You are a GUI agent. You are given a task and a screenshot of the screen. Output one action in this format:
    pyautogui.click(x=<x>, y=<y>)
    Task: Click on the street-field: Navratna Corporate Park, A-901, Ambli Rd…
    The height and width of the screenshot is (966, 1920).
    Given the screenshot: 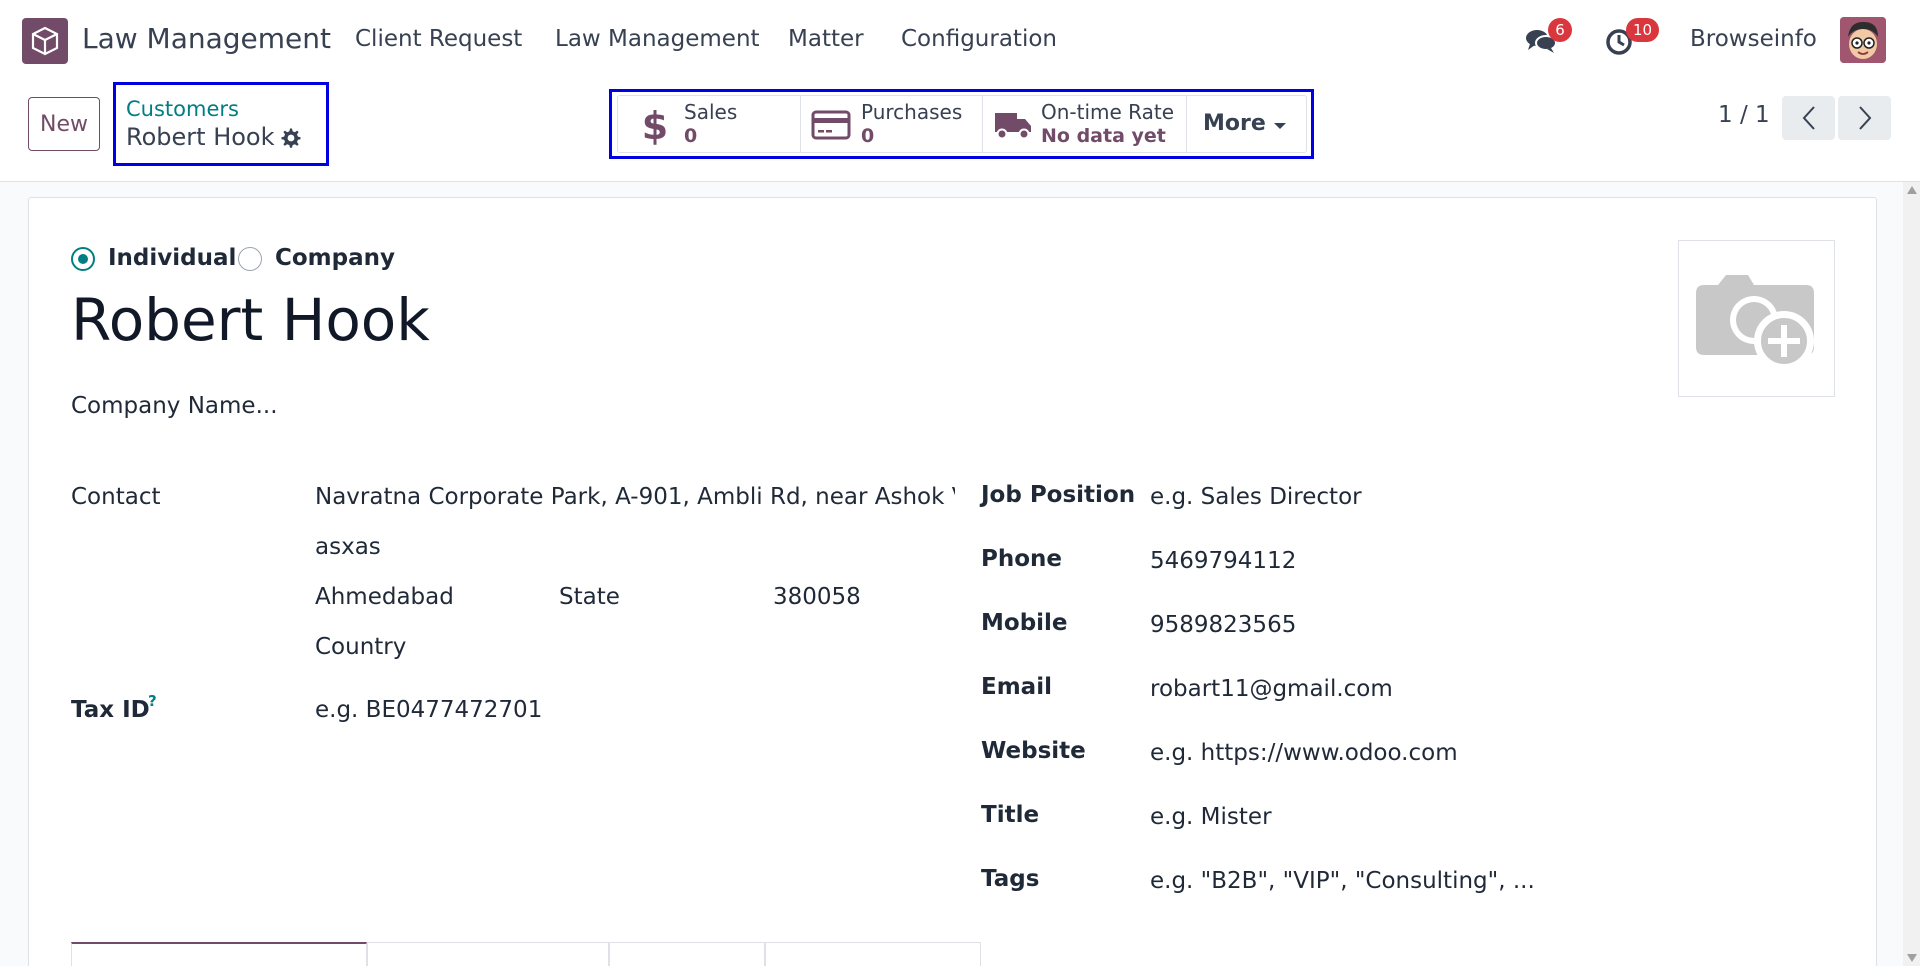 What is the action you would take?
    pyautogui.click(x=635, y=497)
    